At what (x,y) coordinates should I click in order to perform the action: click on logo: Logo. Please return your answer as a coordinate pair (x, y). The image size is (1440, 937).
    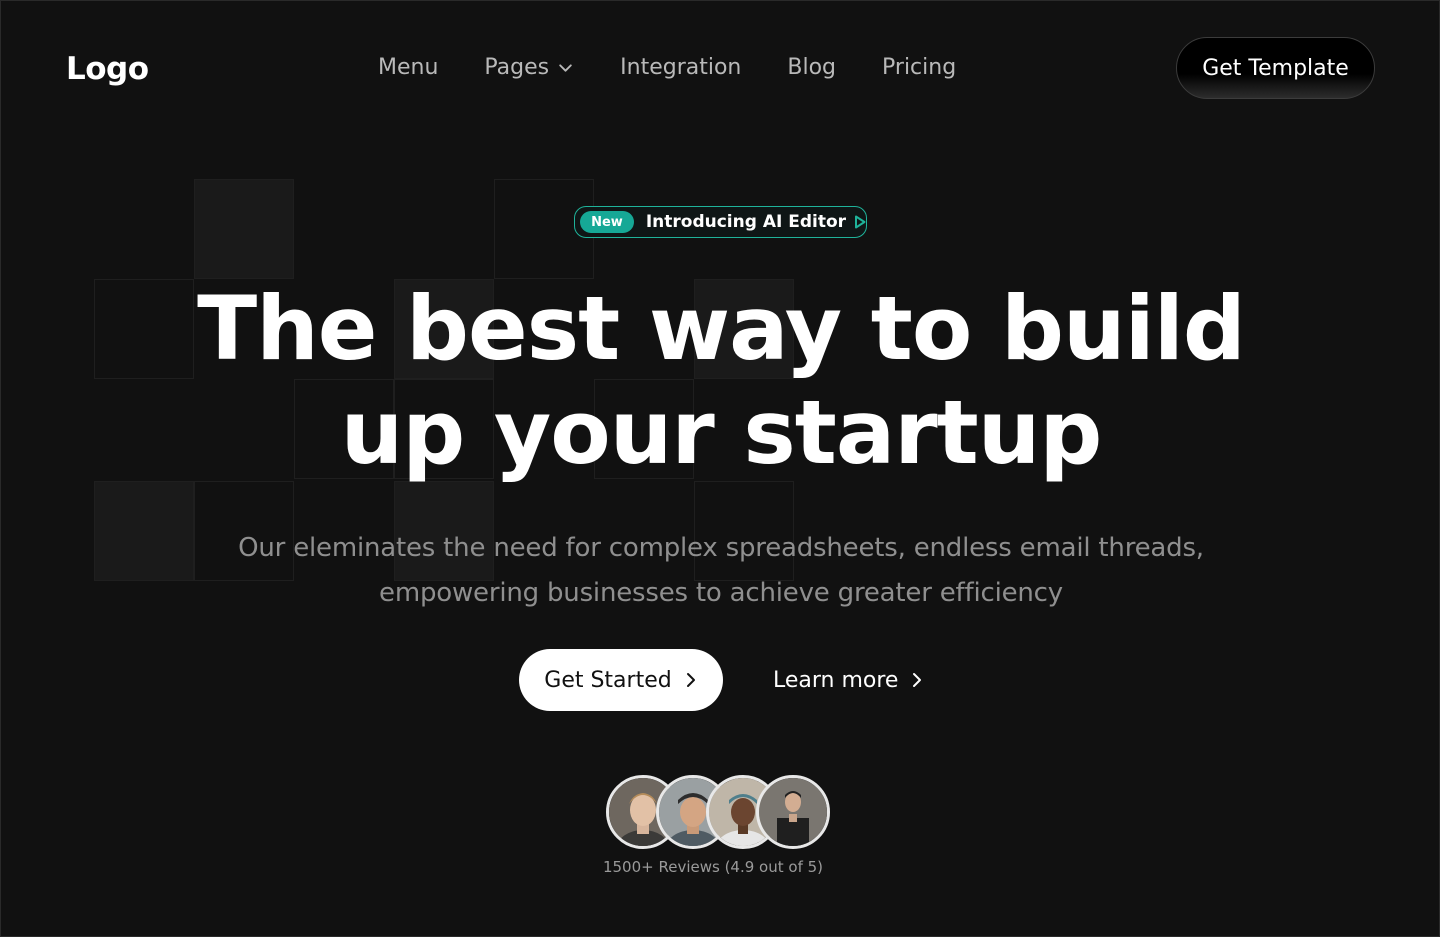
    Looking at the image, I should click on (107, 69).